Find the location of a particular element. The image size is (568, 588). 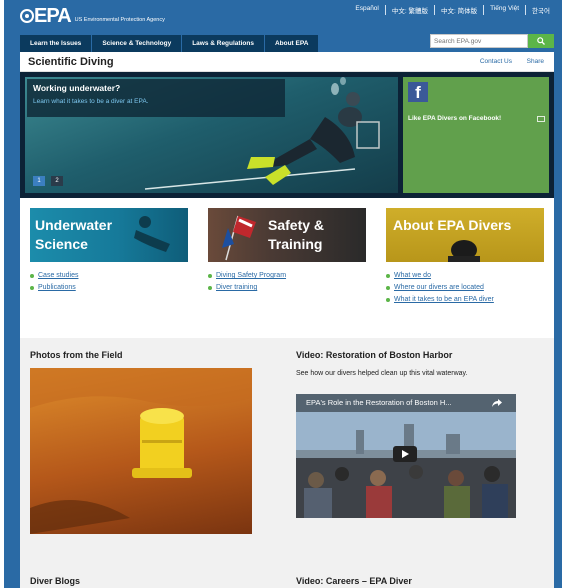

play-icon is located at coordinates (405, 454).